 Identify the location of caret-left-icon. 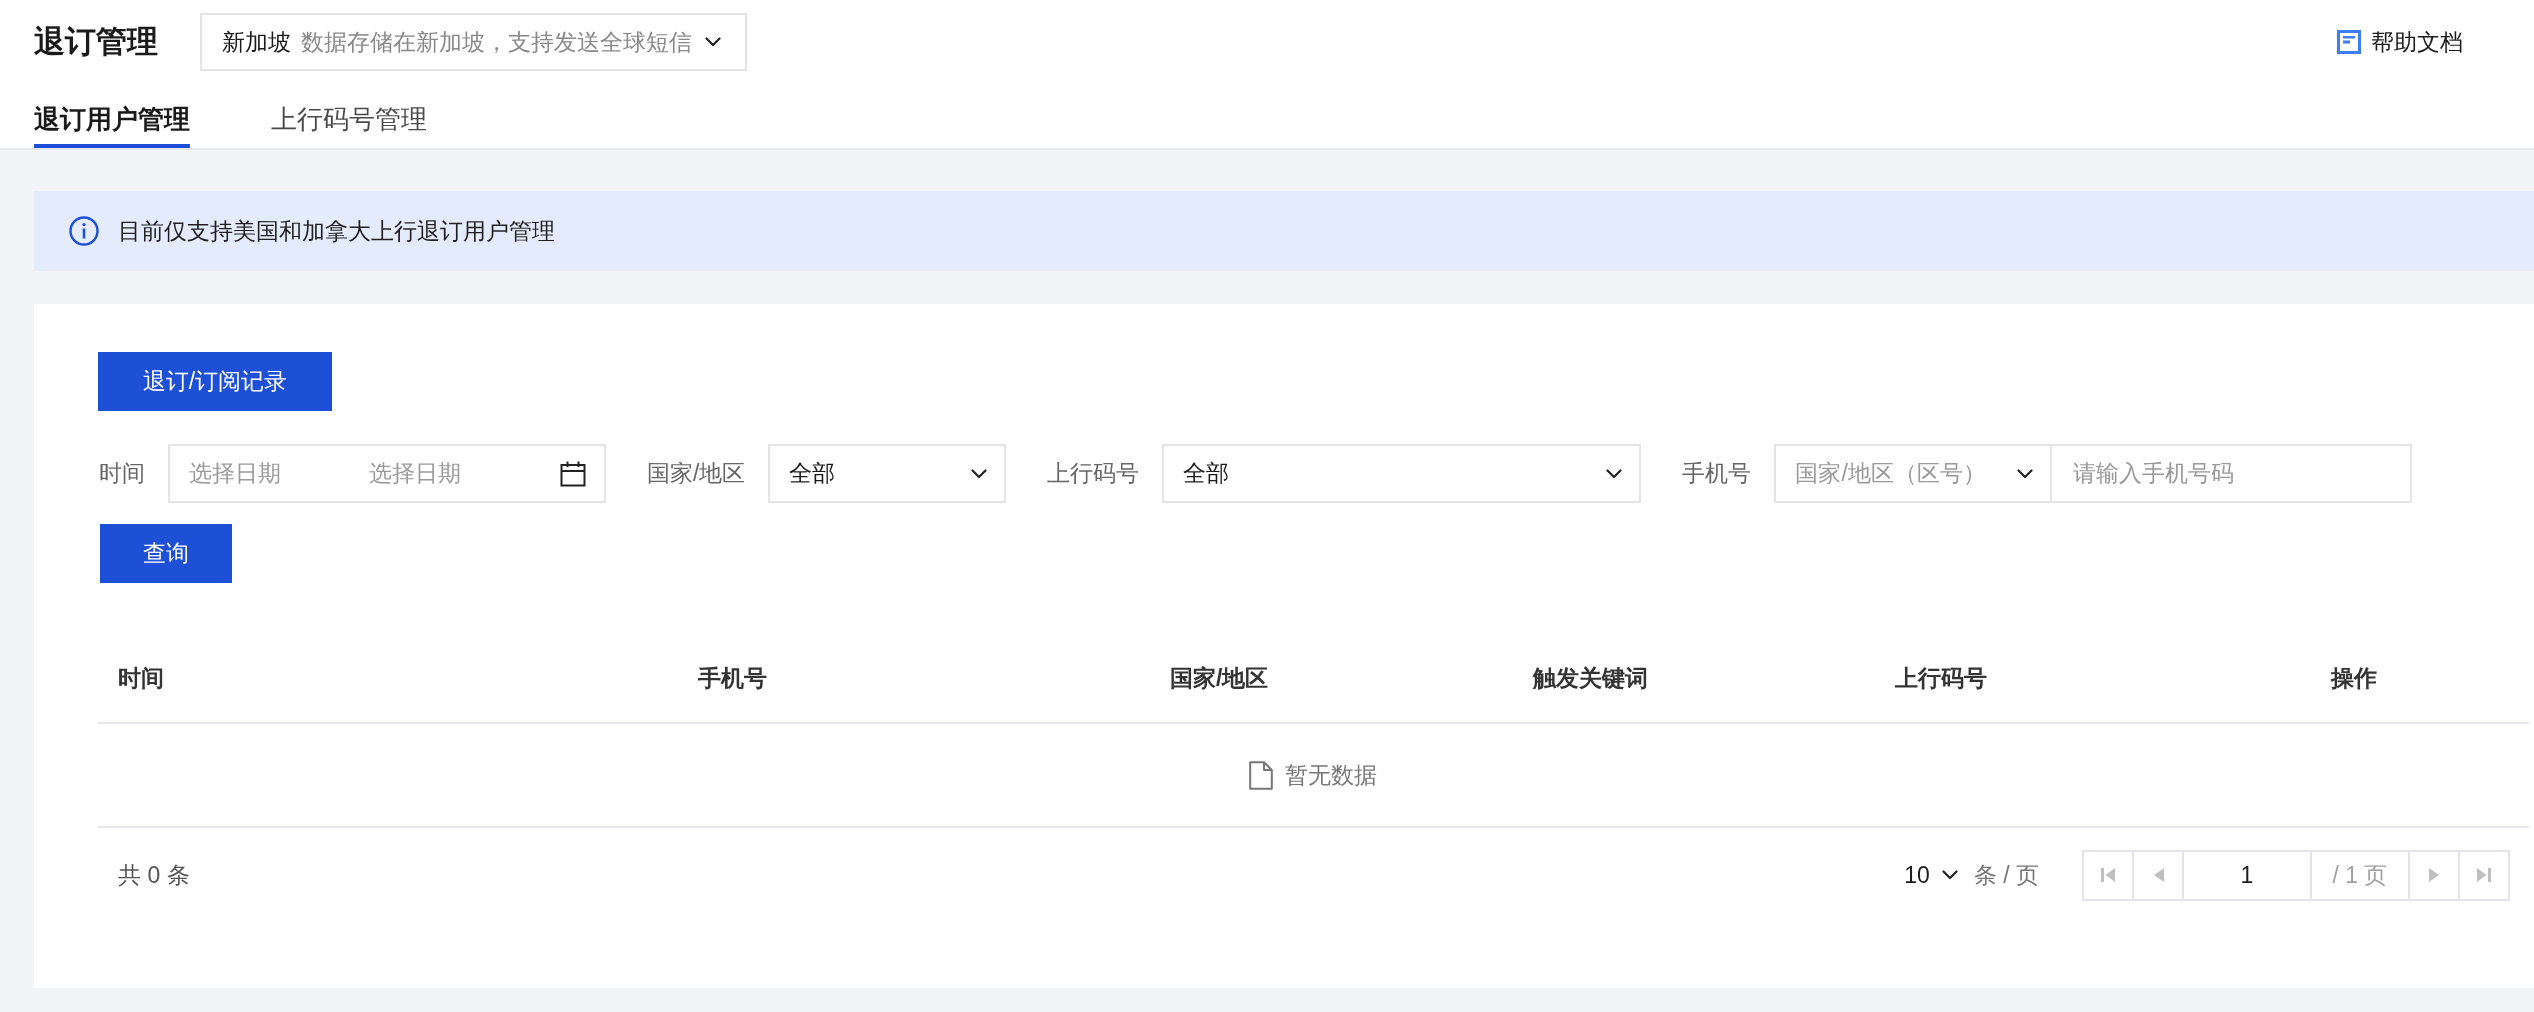
(2158, 875).